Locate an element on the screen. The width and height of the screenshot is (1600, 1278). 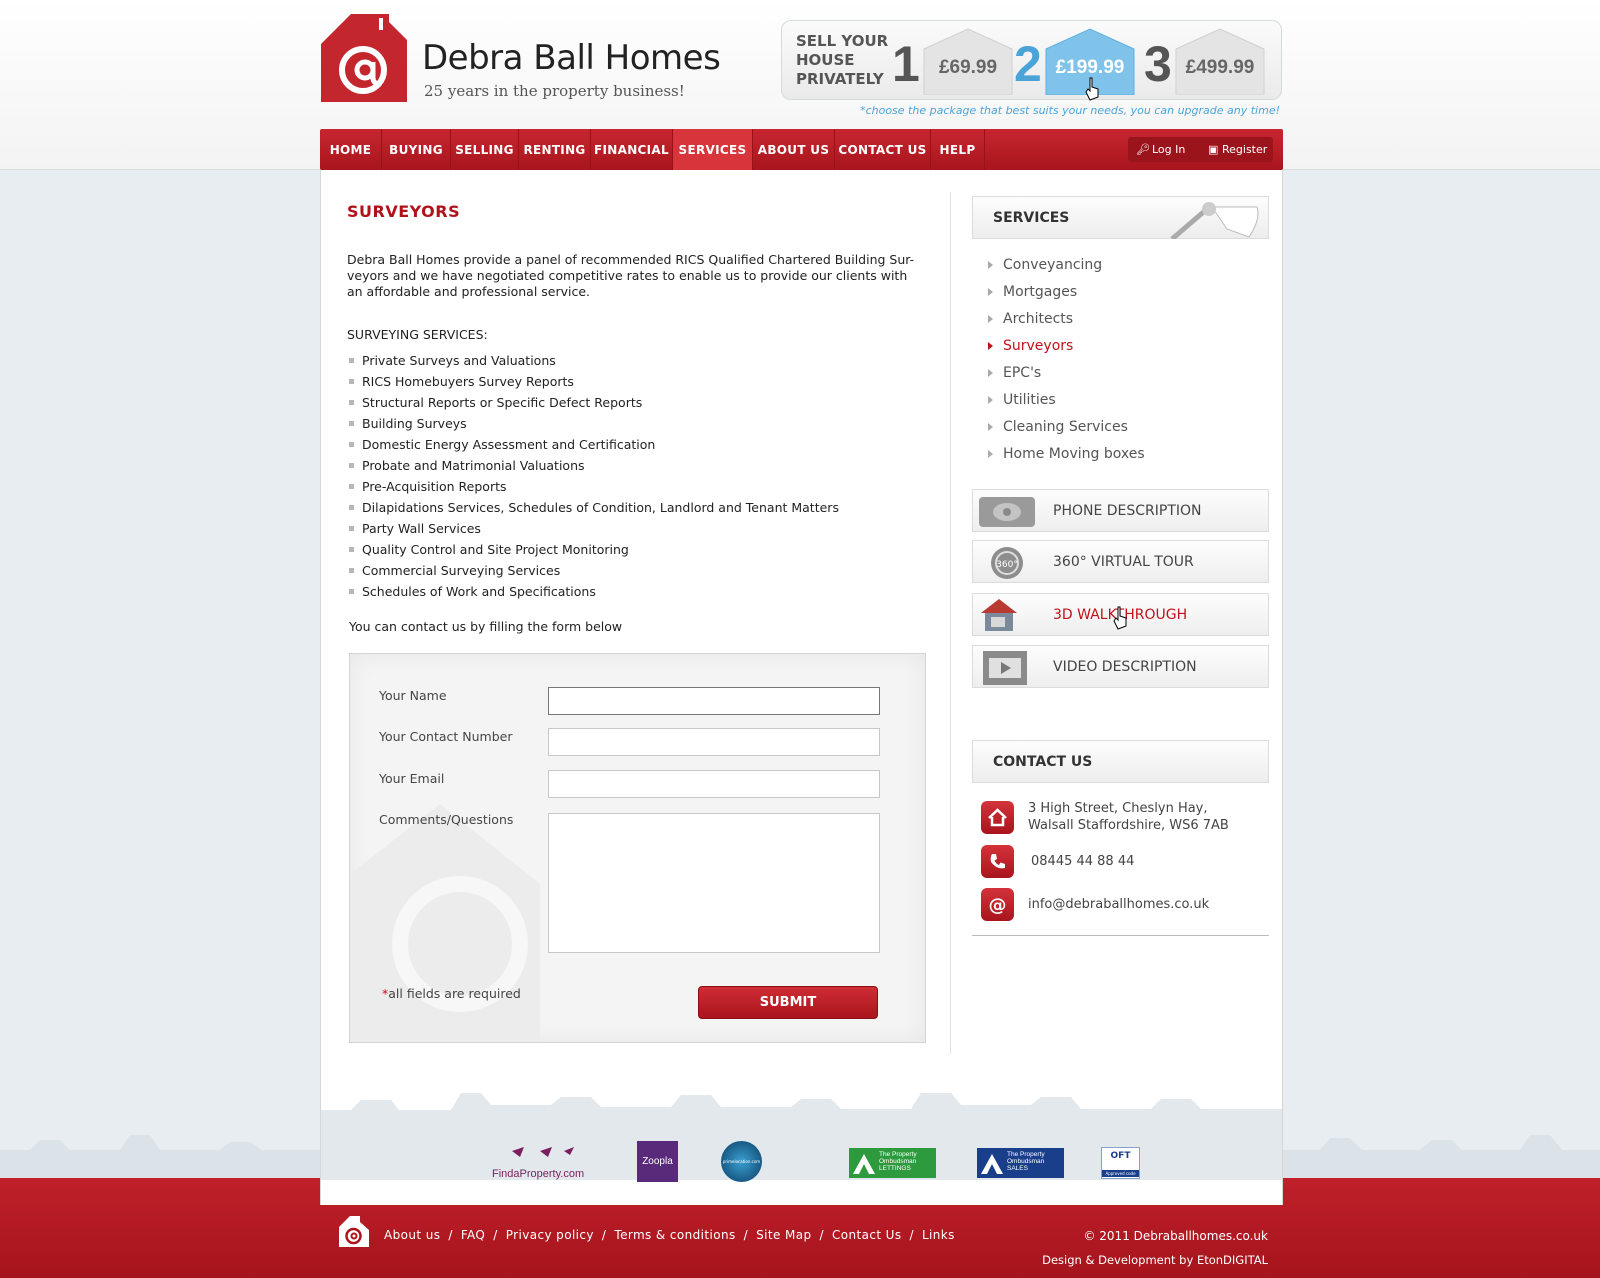
footer-logo-icon is located at coordinates (354, 1231).